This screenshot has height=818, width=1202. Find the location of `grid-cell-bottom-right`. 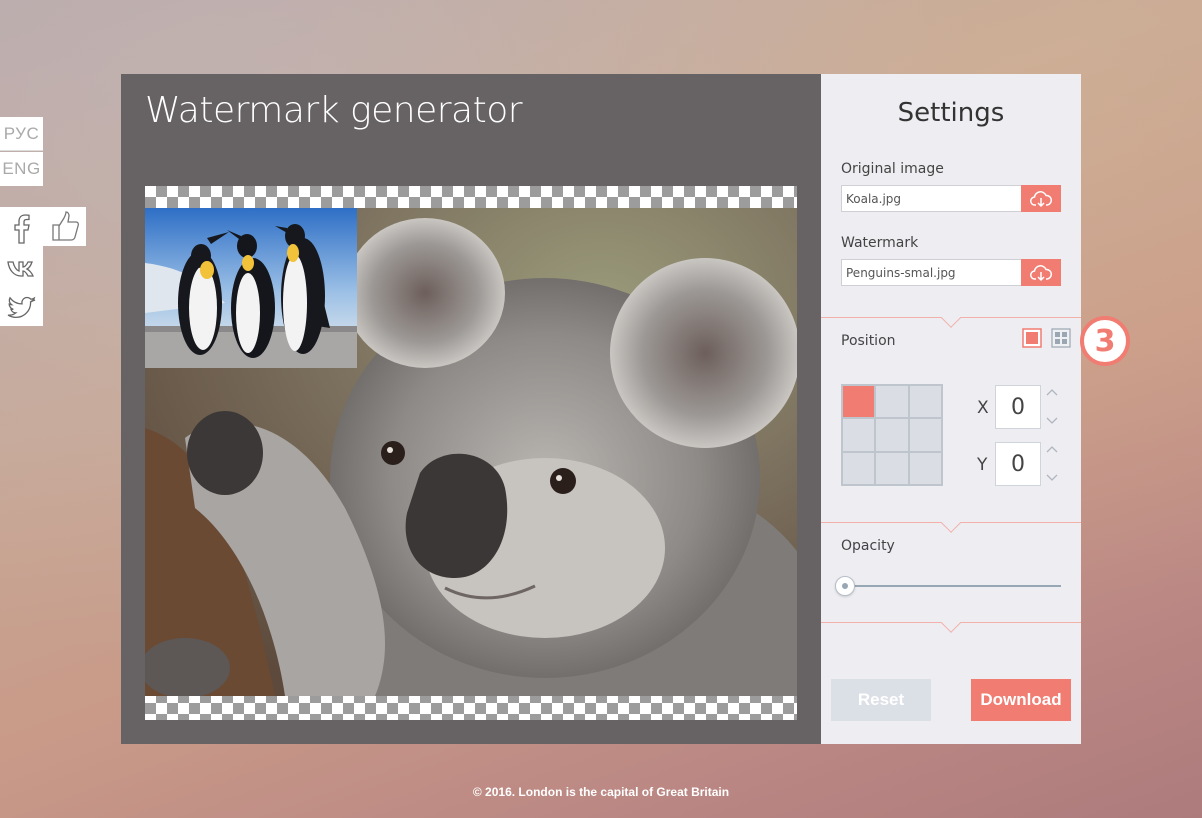

grid-cell-bottom-right is located at coordinates (925, 468).